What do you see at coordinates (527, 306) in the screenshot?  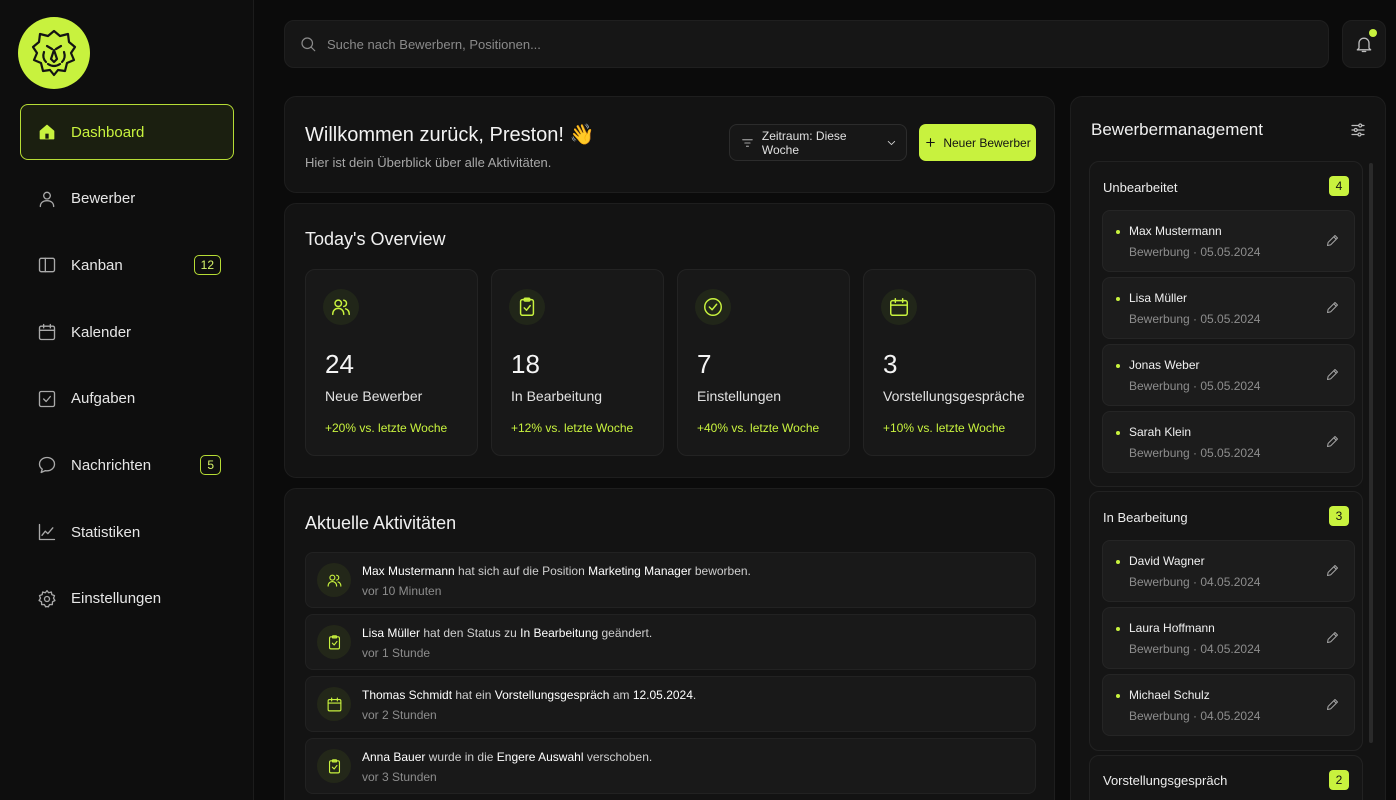 I see `clipboard-check-icon` at bounding box center [527, 306].